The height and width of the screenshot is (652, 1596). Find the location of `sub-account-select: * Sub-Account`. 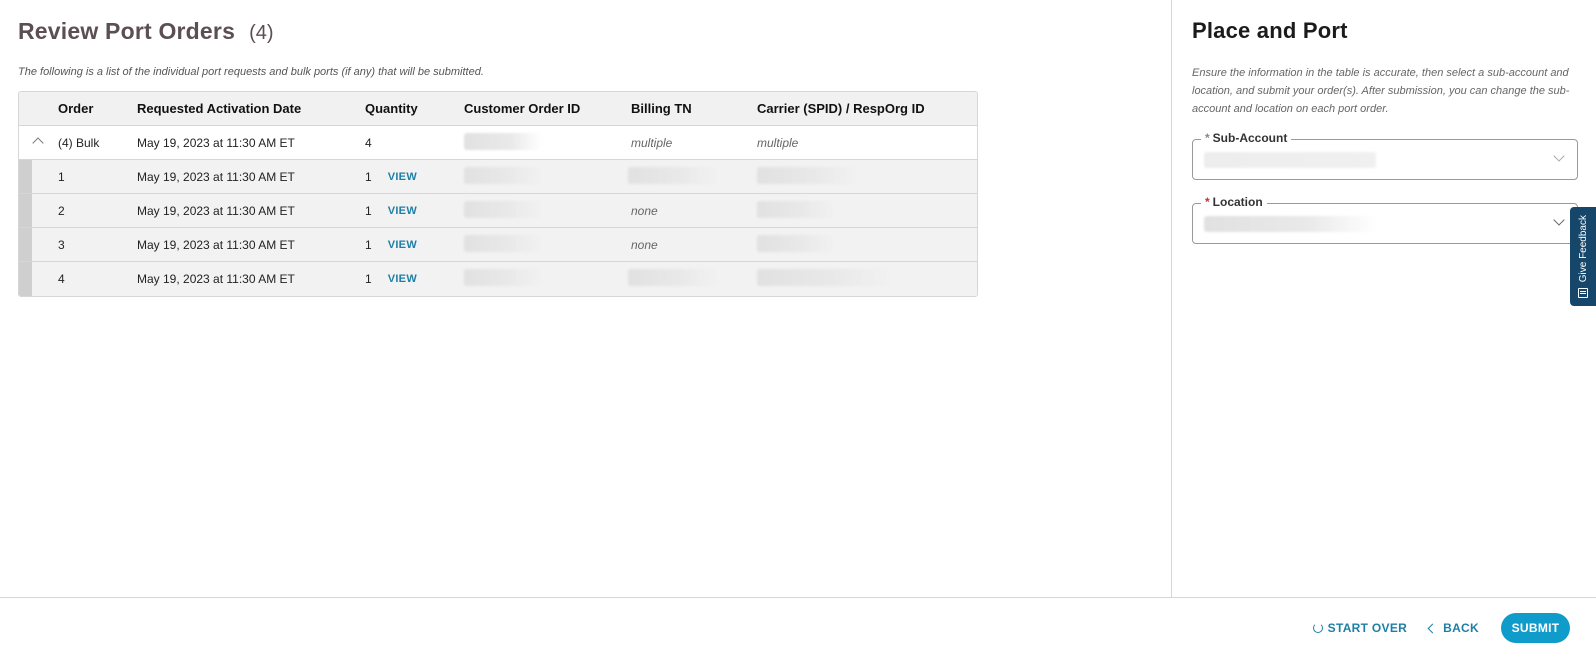

sub-account-select: * Sub-Account is located at coordinates (1385, 155).